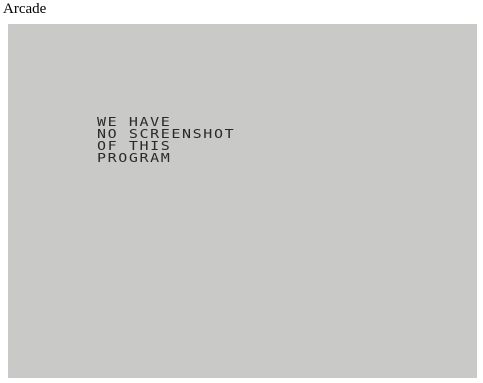  I want to click on message-line: OF THIS, so click(134, 146).